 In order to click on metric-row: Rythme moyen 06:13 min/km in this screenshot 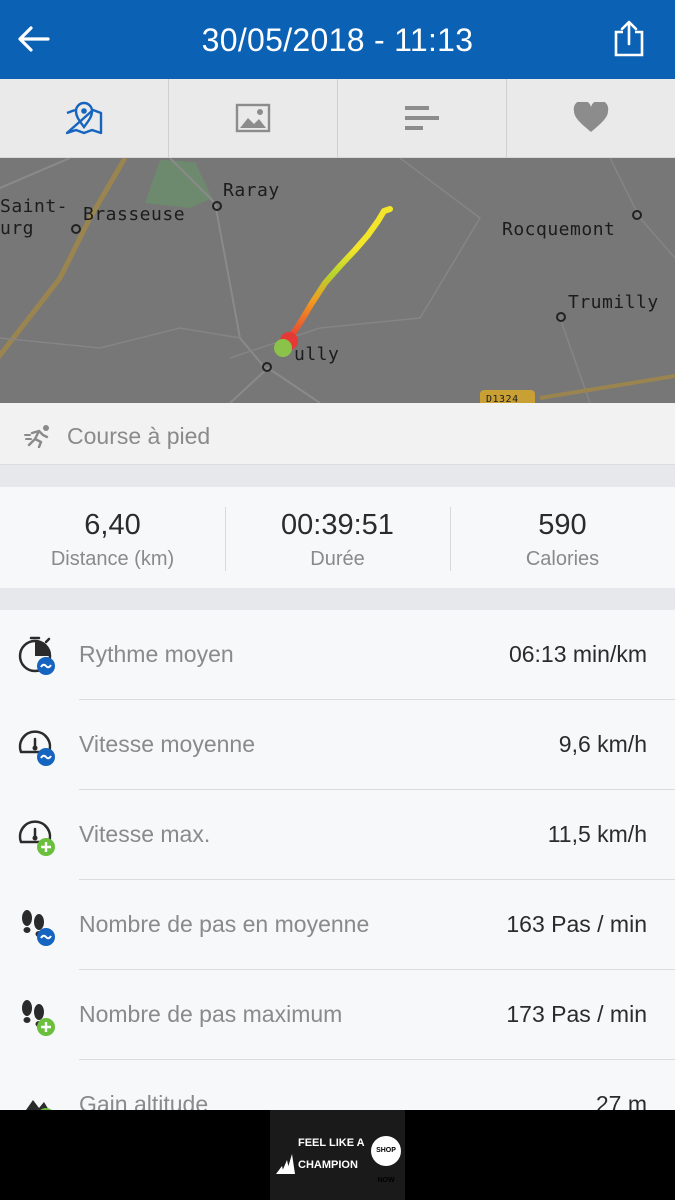, I will do `click(346, 655)`.